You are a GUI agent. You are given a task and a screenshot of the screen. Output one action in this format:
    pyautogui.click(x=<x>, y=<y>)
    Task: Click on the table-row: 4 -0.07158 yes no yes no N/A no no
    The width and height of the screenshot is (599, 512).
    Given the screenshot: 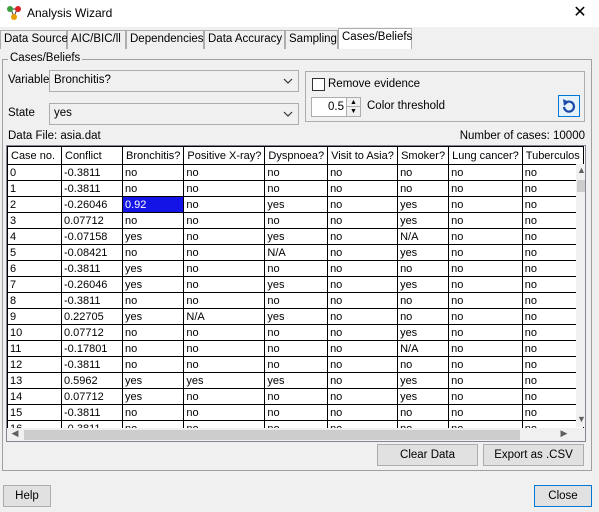 What is the action you would take?
    pyautogui.click(x=295, y=236)
    